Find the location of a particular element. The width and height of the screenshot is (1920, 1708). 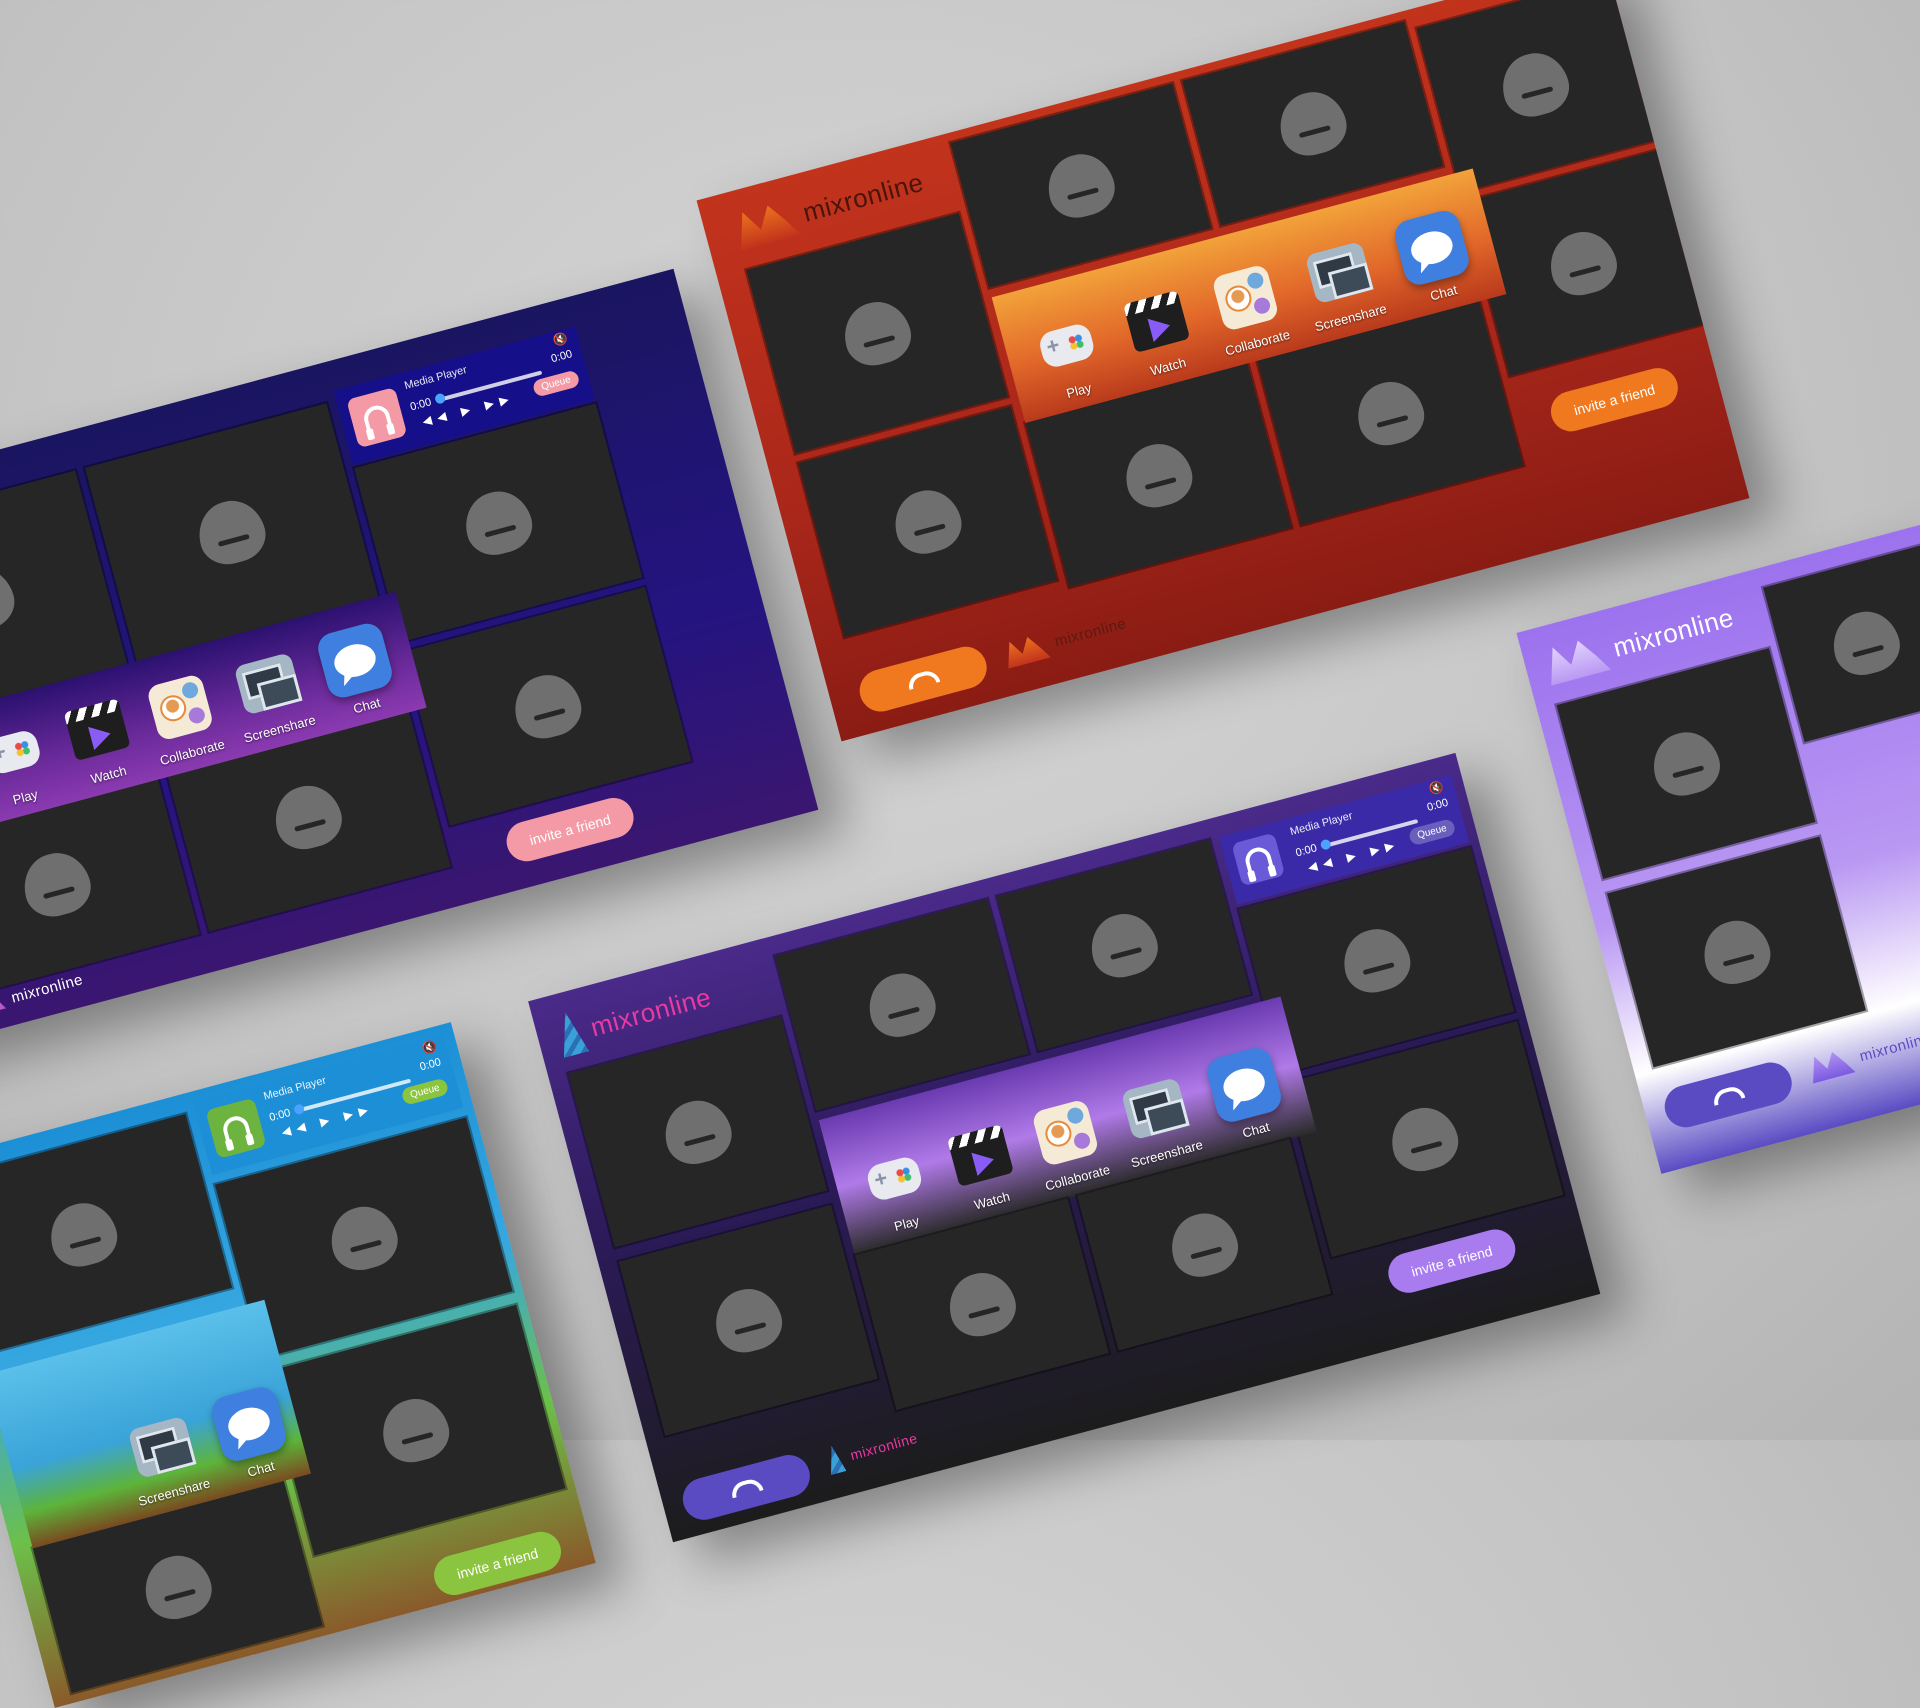

lilac-board: mixronline mixronline is located at coordinates (1718, 849).